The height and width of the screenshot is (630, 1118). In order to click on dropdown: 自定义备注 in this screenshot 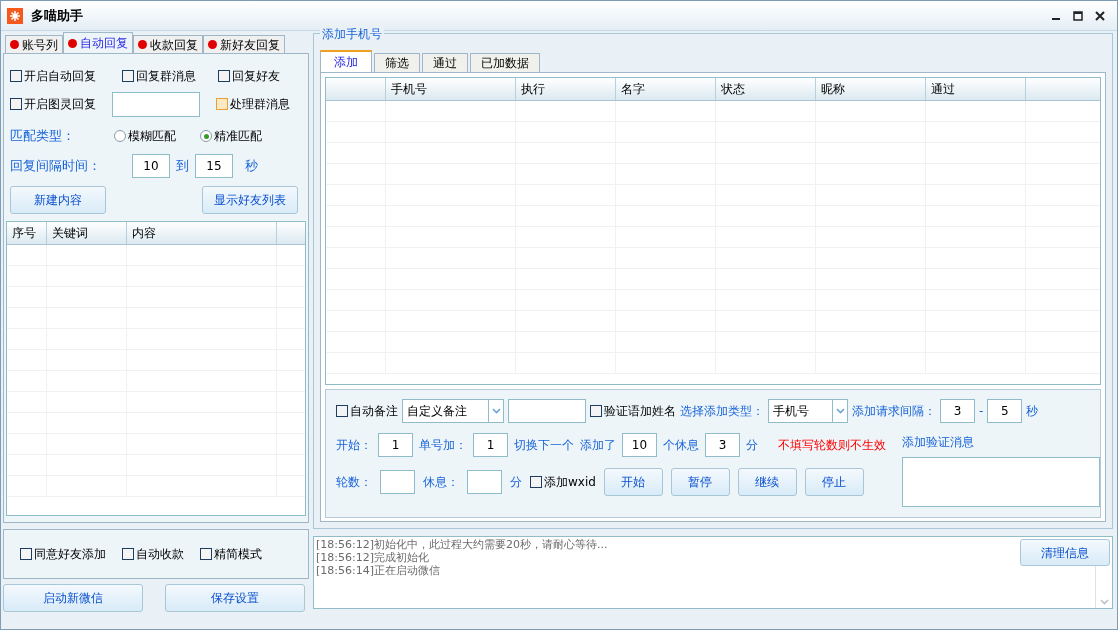, I will do `click(453, 411)`.